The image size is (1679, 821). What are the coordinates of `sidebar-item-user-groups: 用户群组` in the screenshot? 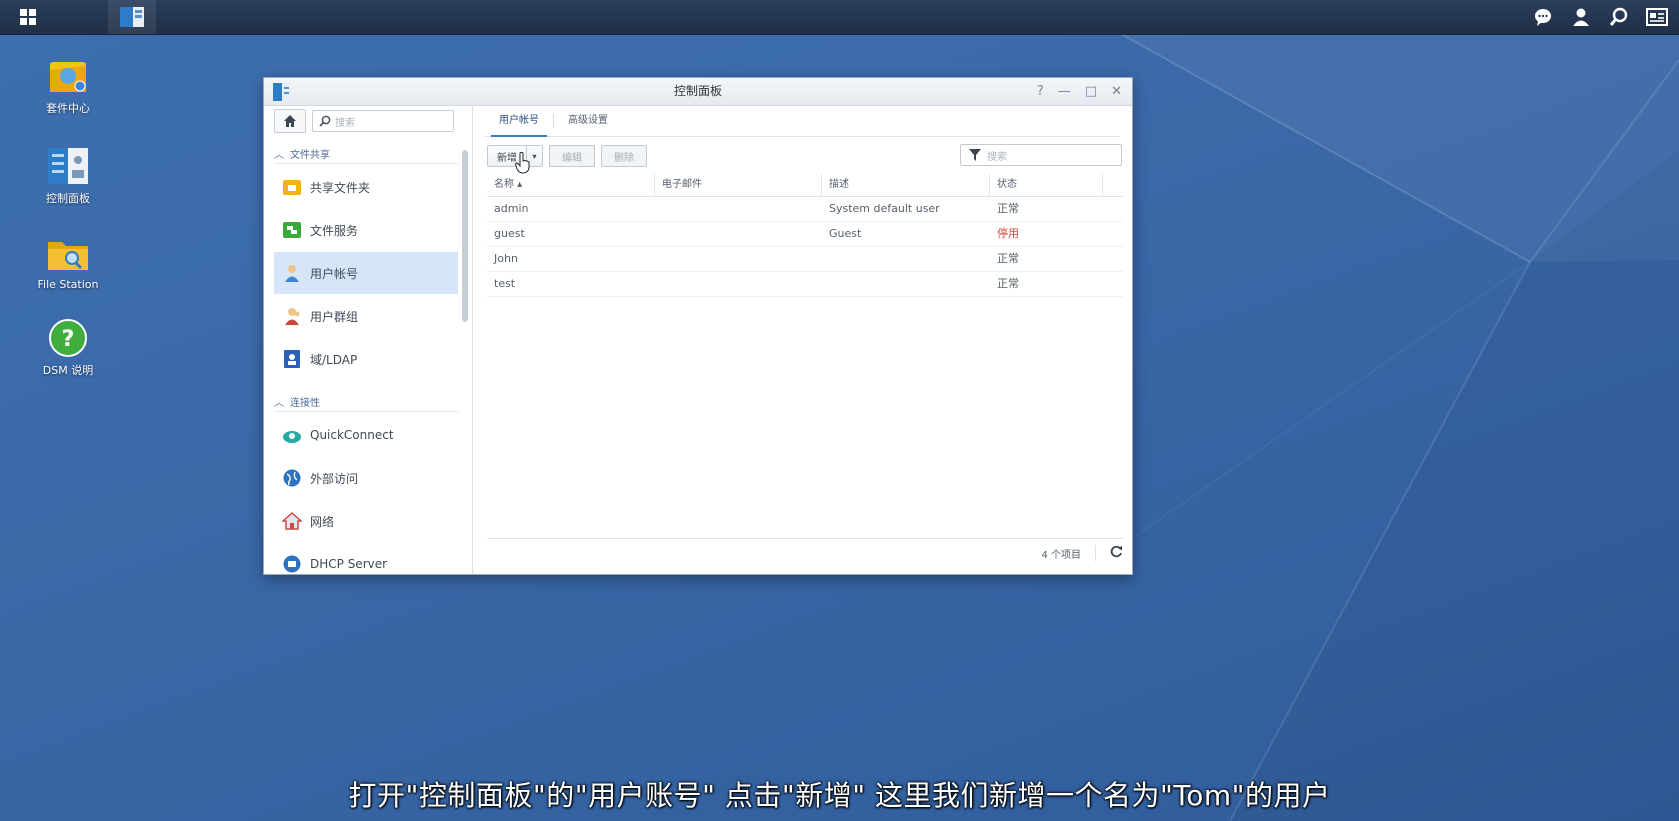 It's located at (366, 316).